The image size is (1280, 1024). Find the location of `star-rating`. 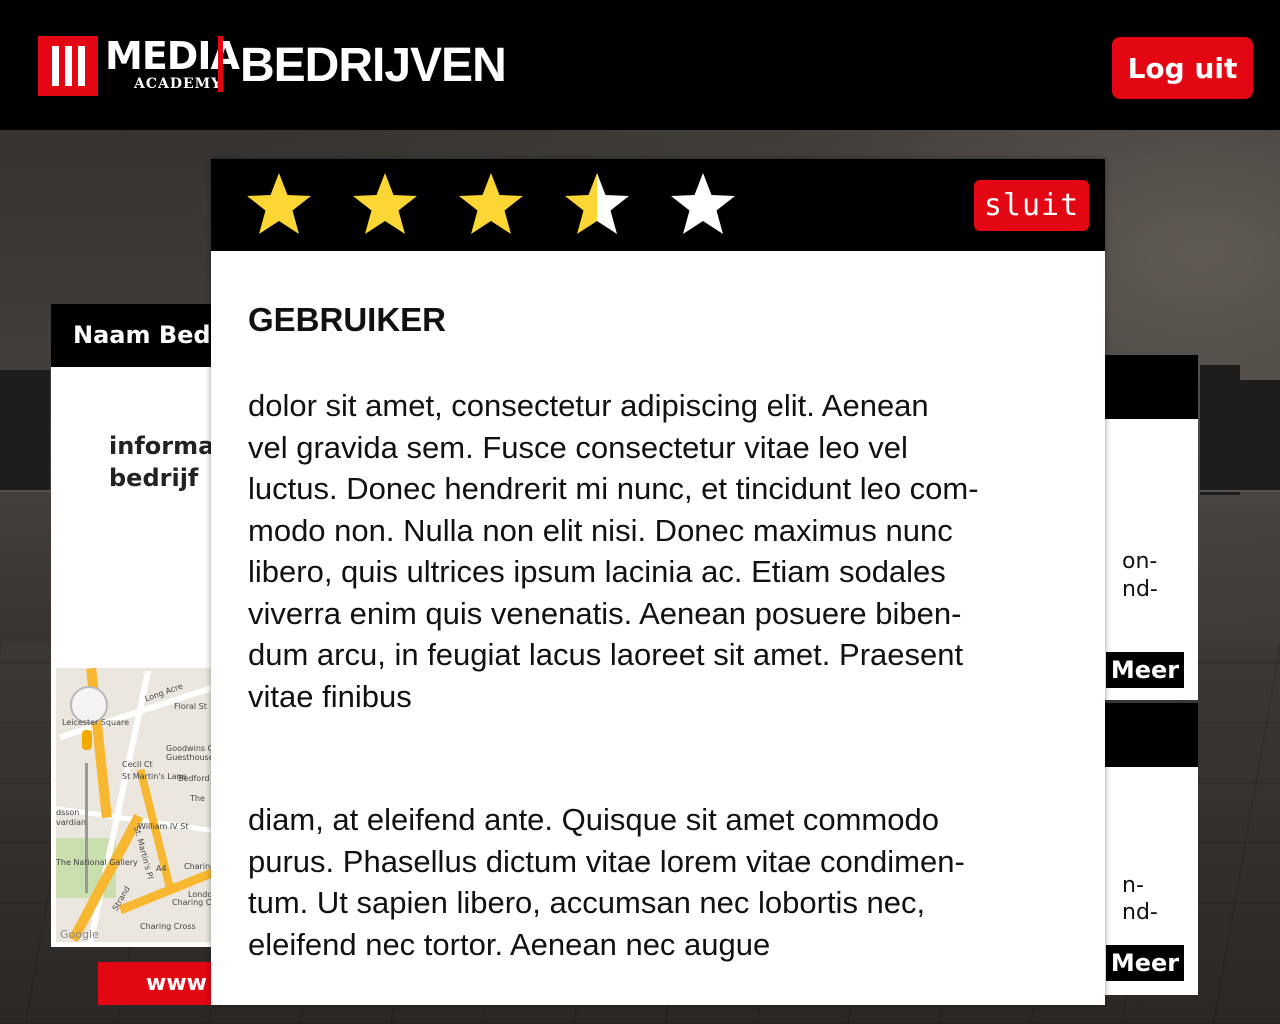

star-rating is located at coordinates (510, 205).